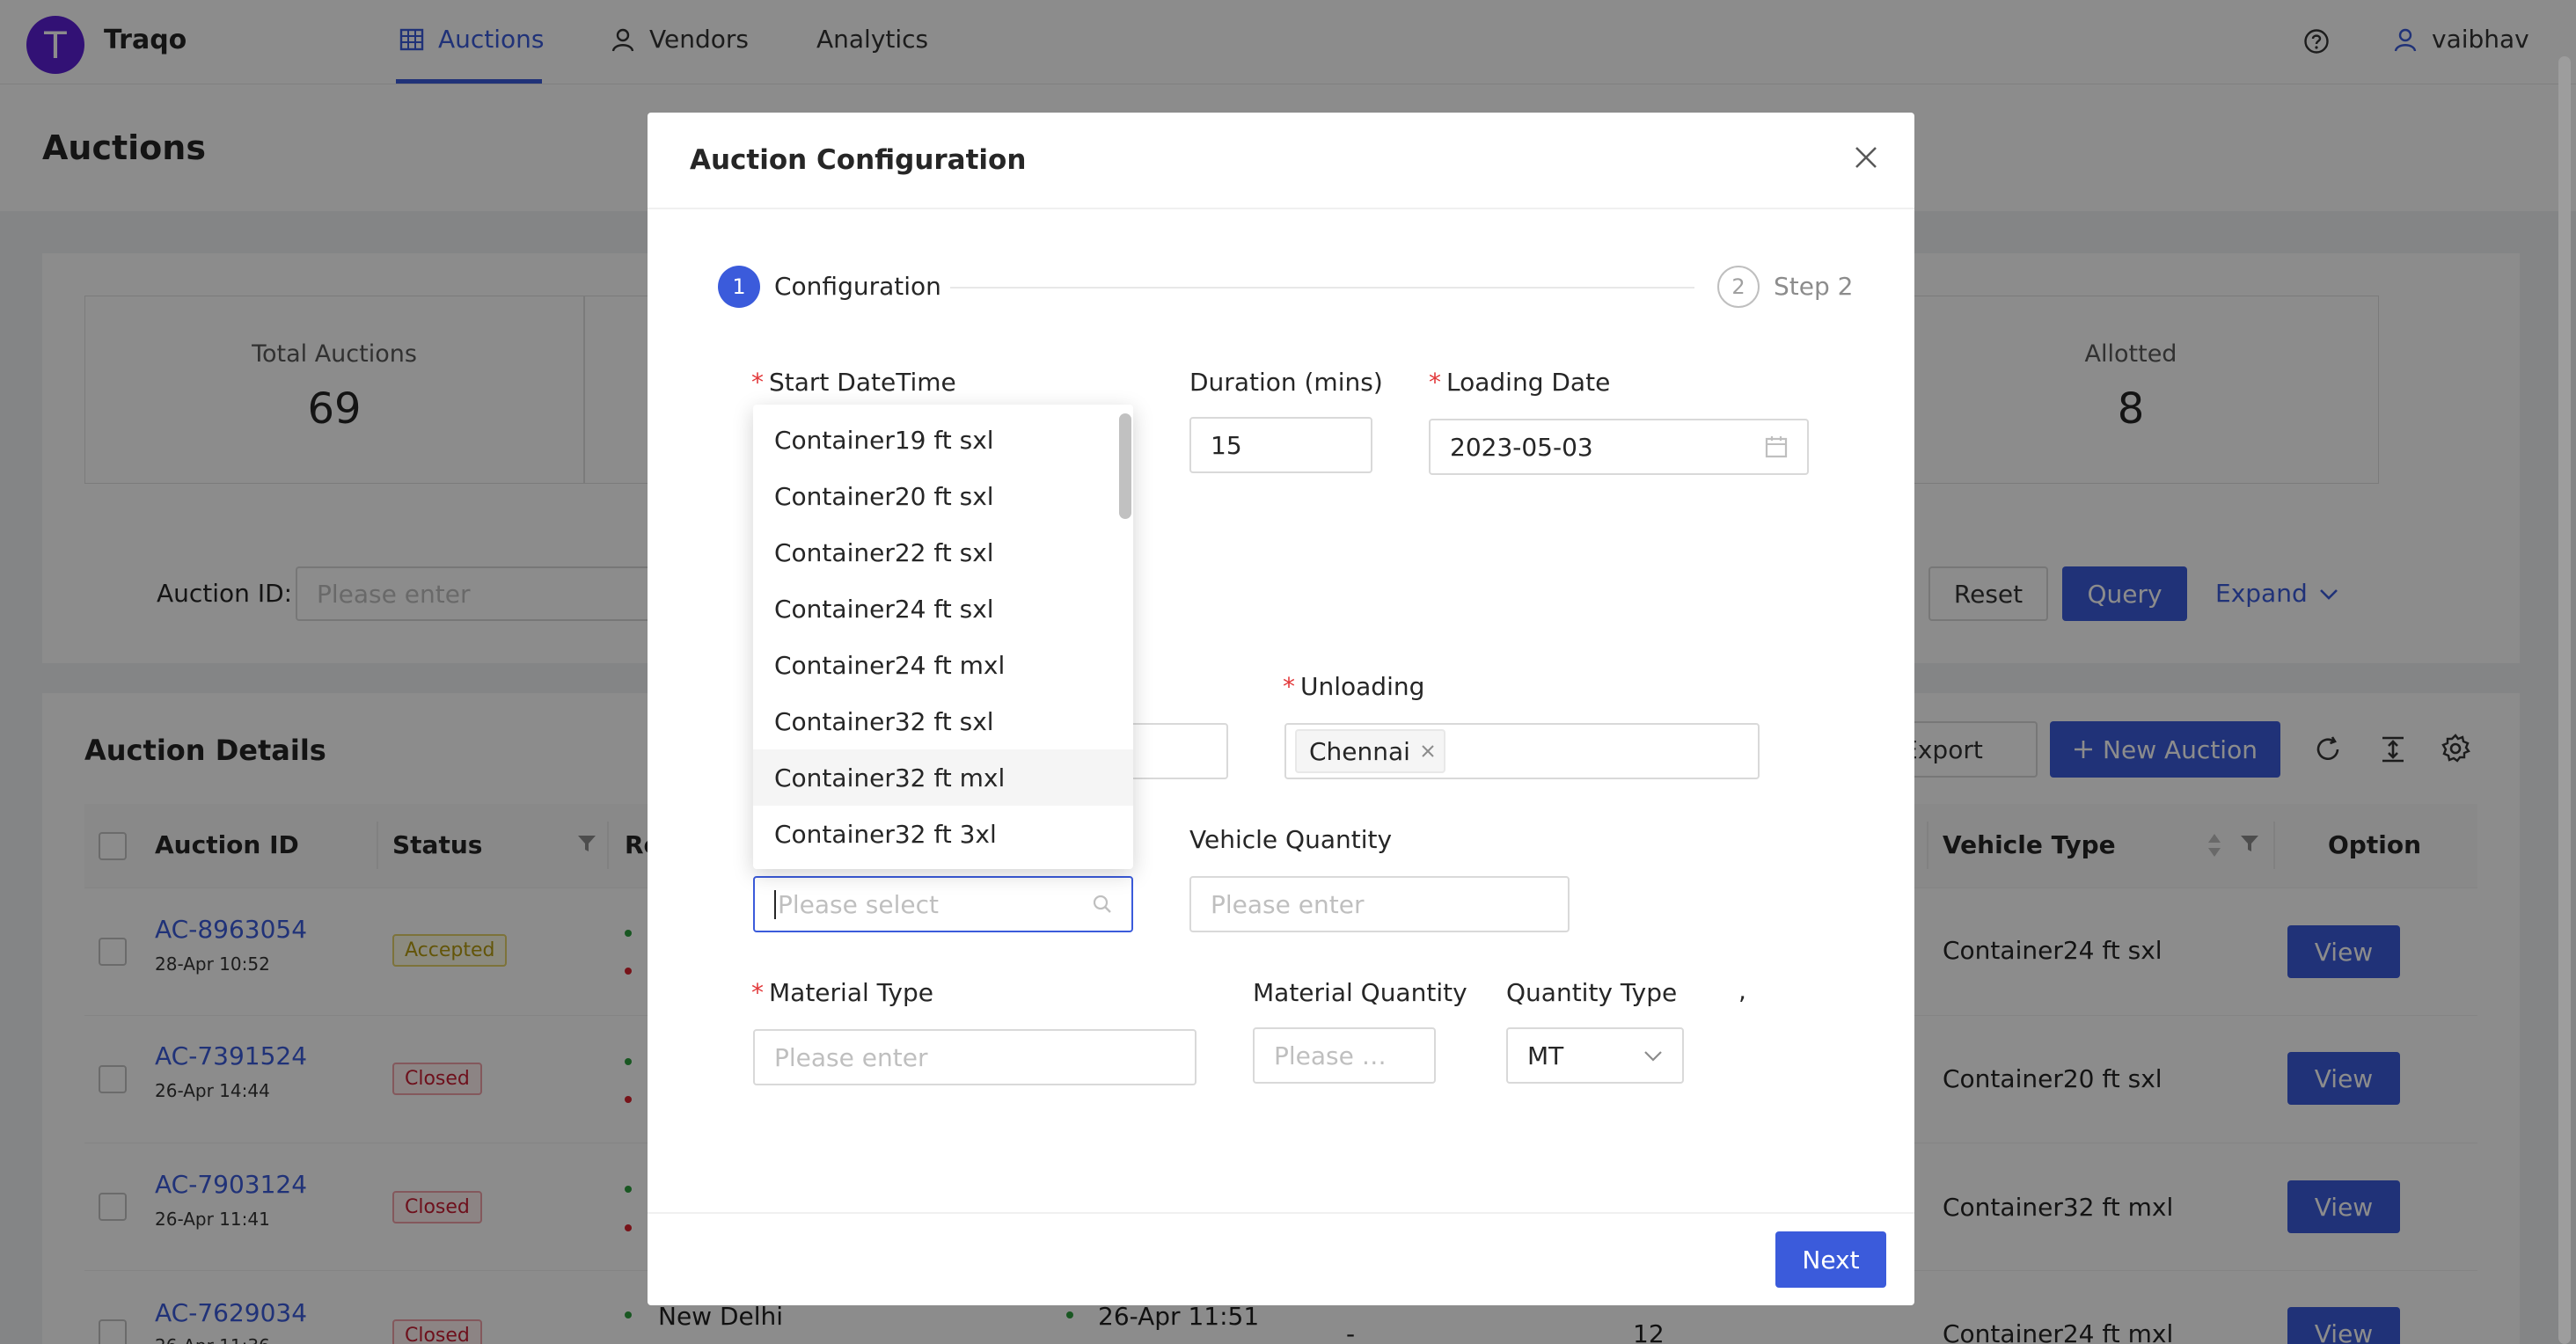 This screenshot has width=2576, height=1344. Describe the element at coordinates (842, 992) in the screenshot. I see `material-type-label: * Material Type` at that location.